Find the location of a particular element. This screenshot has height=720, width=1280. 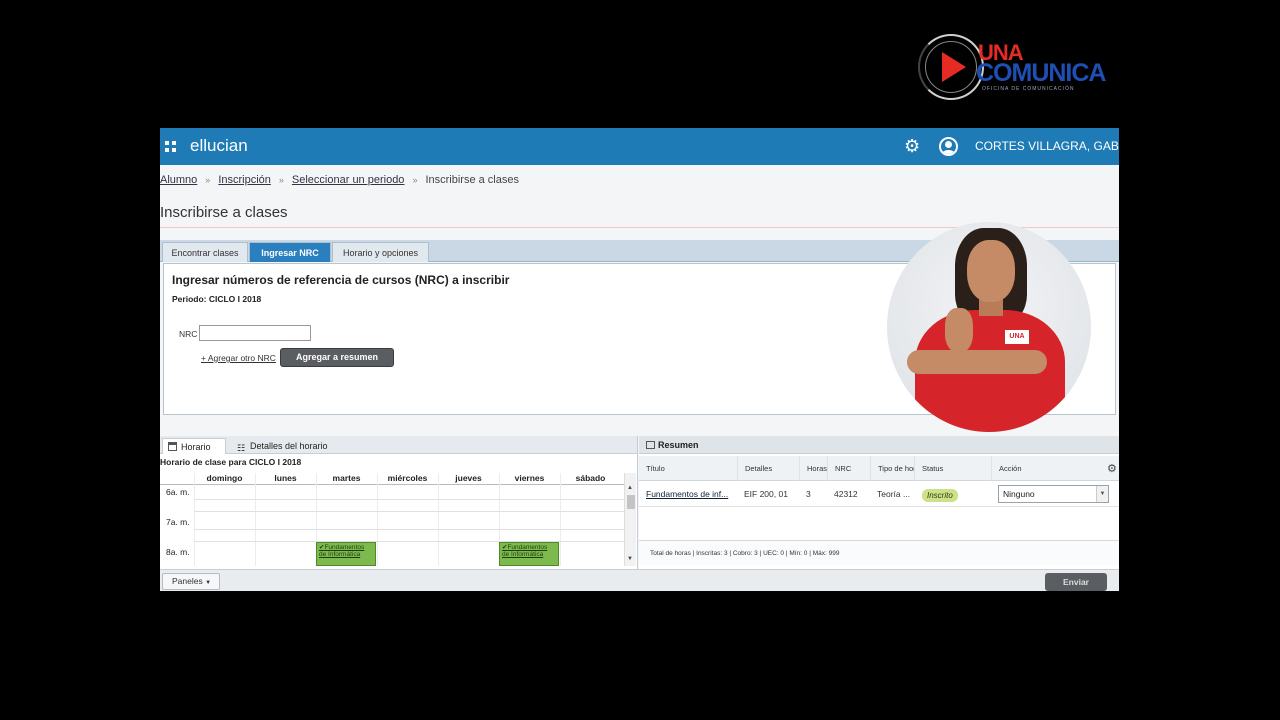

action-select: Ninguno ▼ is located at coordinates (1053, 494).